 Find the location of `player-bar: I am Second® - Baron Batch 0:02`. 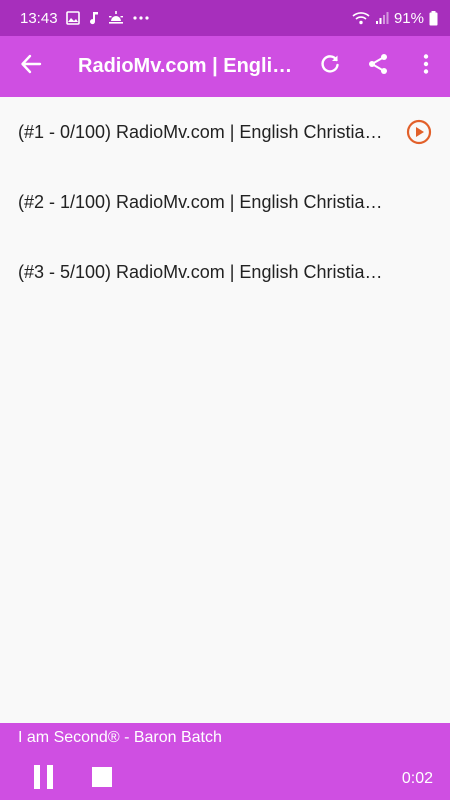

player-bar: I am Second® - Baron Batch 0:02 is located at coordinates (225, 761).